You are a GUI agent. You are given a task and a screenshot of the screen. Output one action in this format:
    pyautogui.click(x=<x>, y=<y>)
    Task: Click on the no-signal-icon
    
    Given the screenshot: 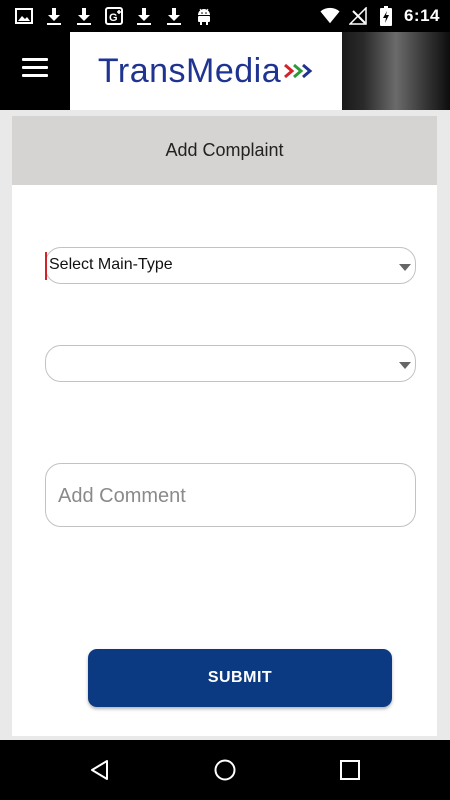 What is the action you would take?
    pyautogui.click(x=358, y=16)
    